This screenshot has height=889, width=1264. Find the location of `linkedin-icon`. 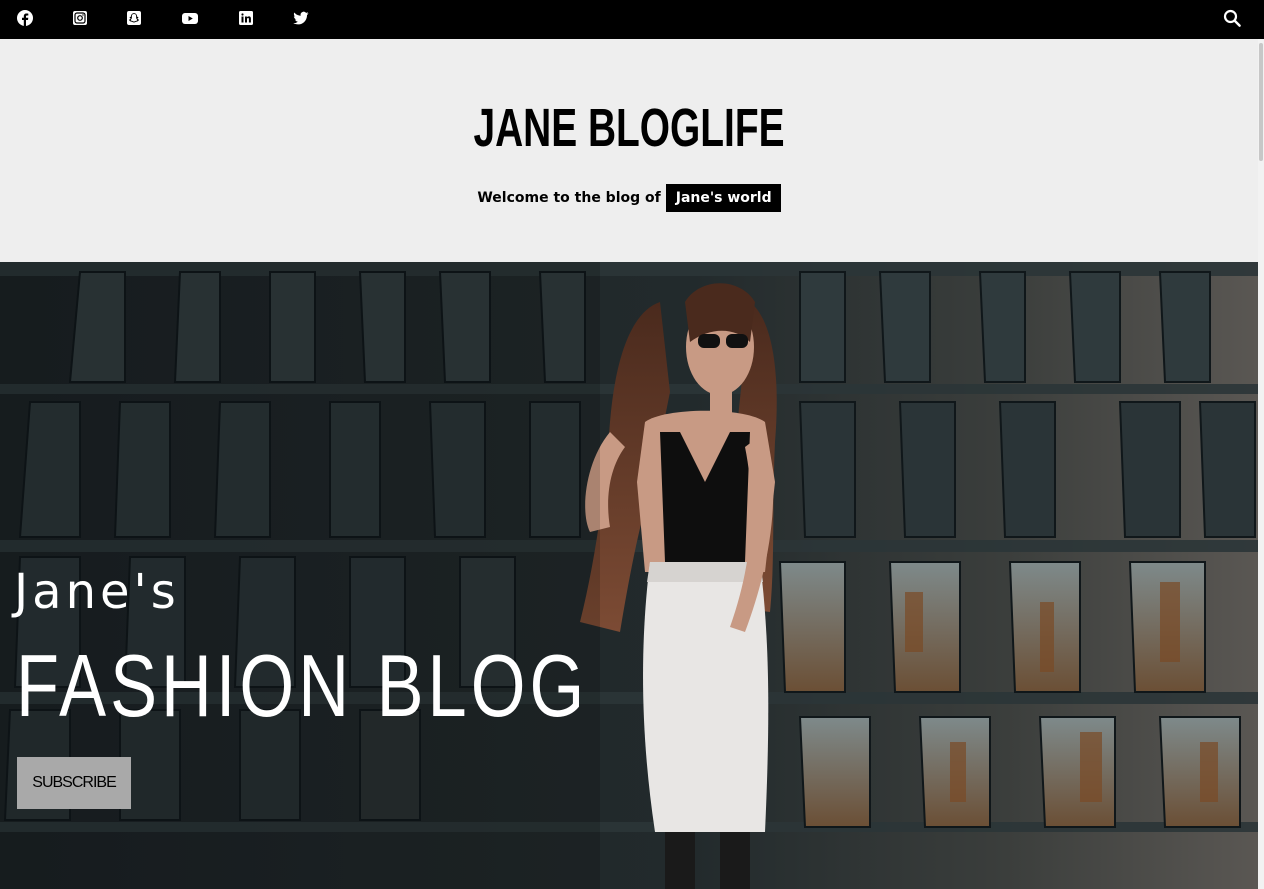

linkedin-icon is located at coordinates (246, 18).